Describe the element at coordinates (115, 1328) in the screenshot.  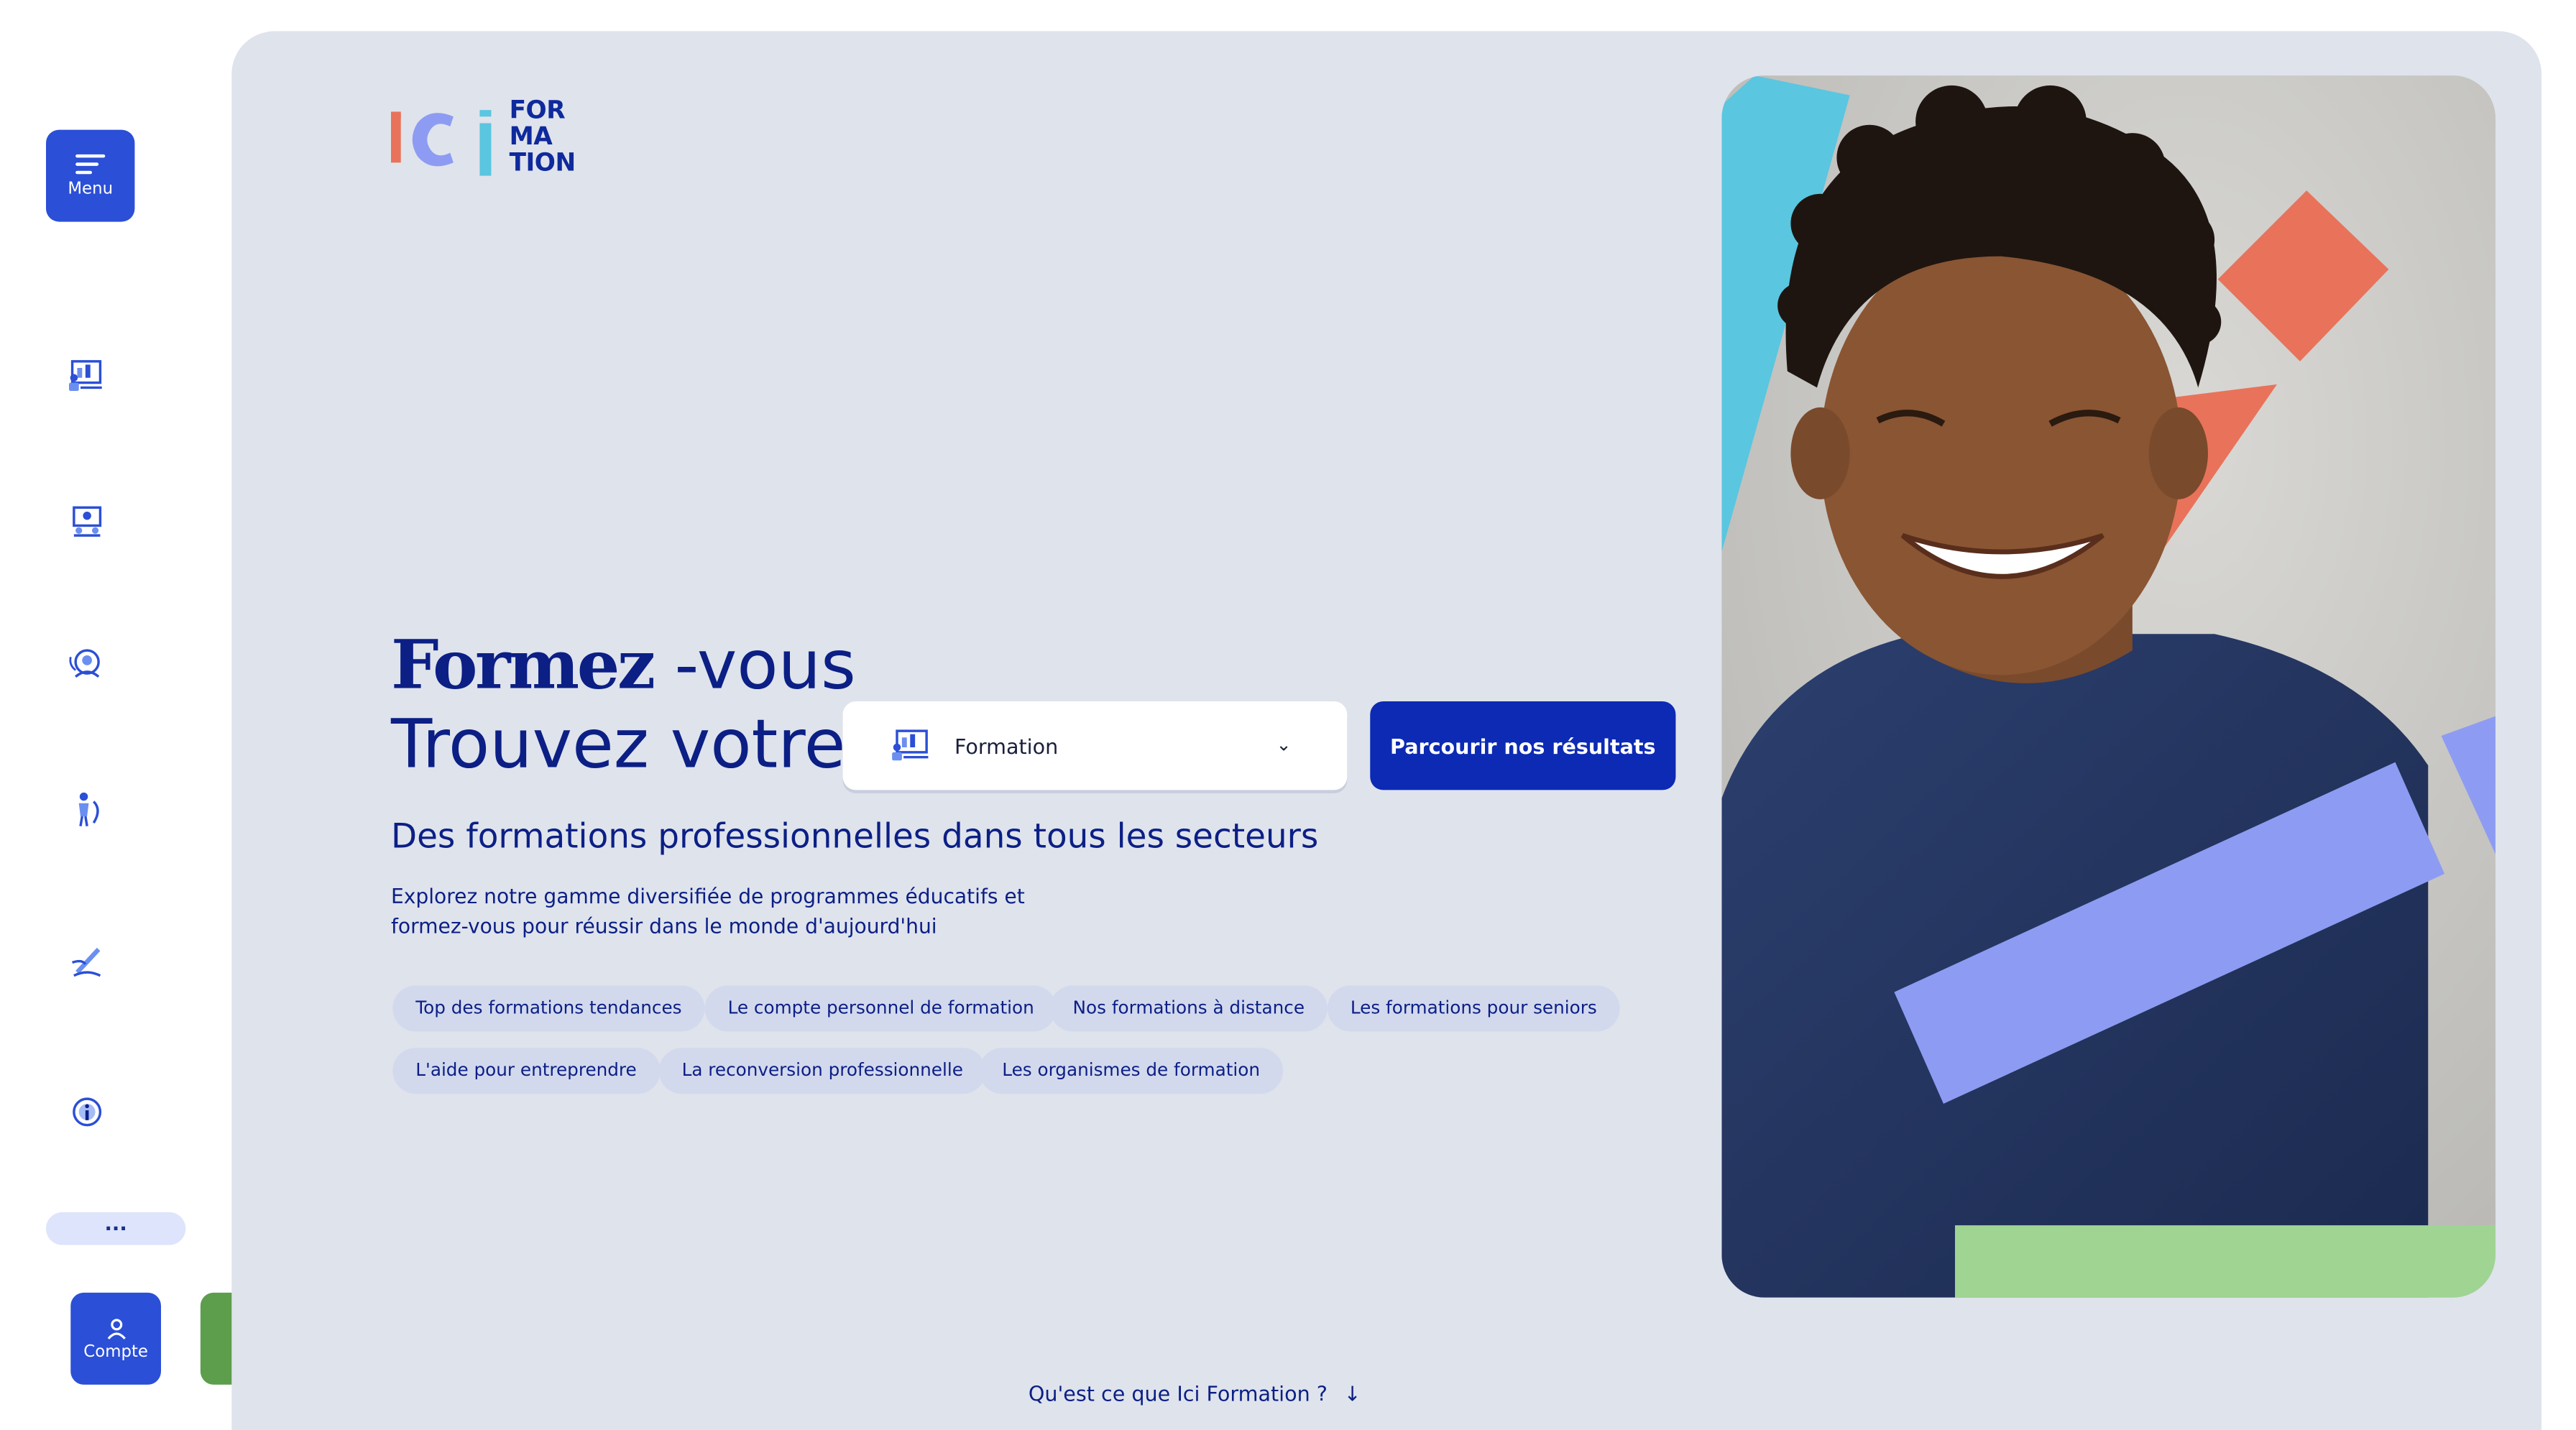
I see `user-icon` at that location.